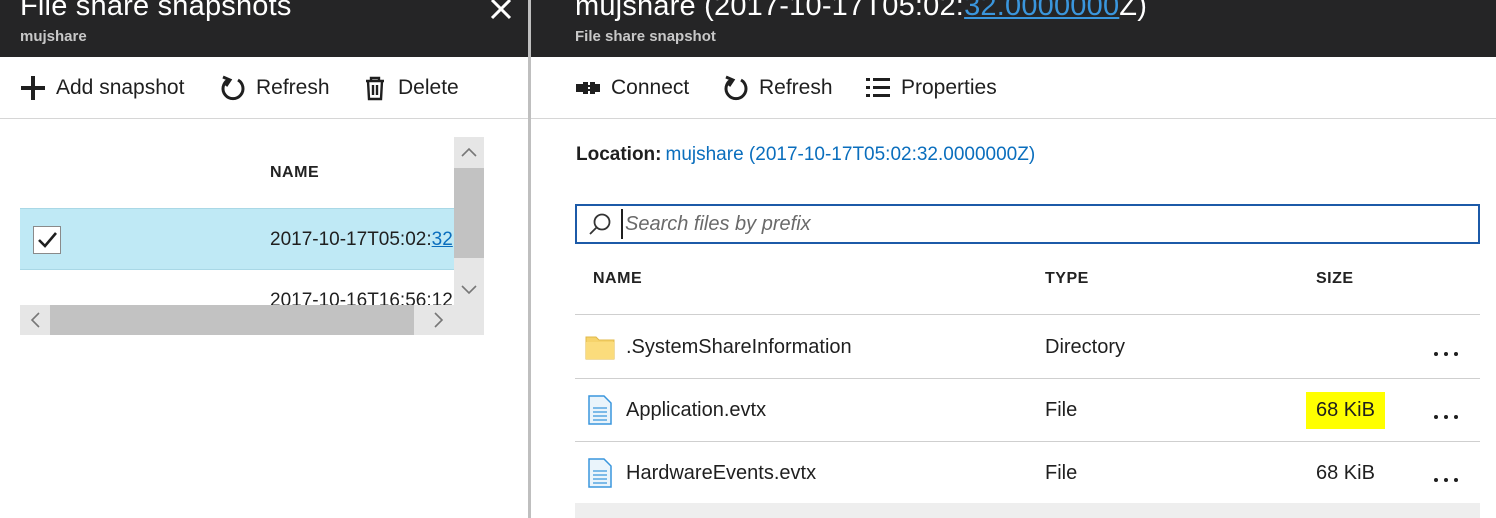  Describe the element at coordinates (1027, 347) in the screenshot. I see `table-row: .SystemShareInformation Directory` at that location.